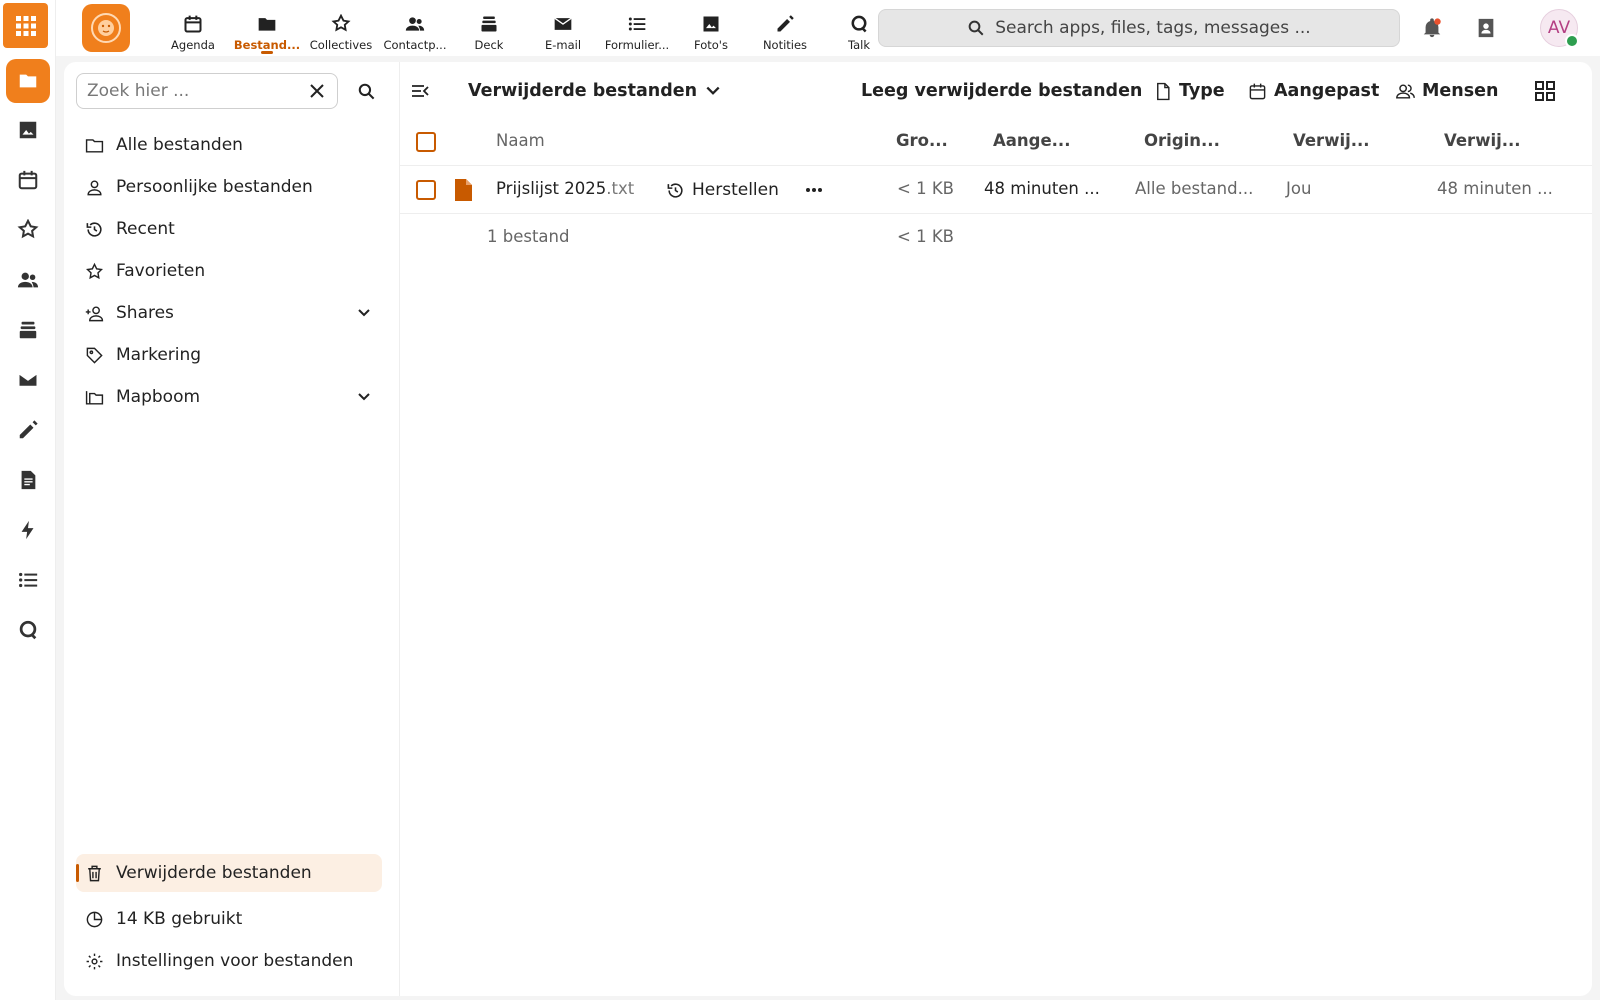 The image size is (1600, 1000). What do you see at coordinates (28, 380) in the screenshot?
I see `dock-mail` at bounding box center [28, 380].